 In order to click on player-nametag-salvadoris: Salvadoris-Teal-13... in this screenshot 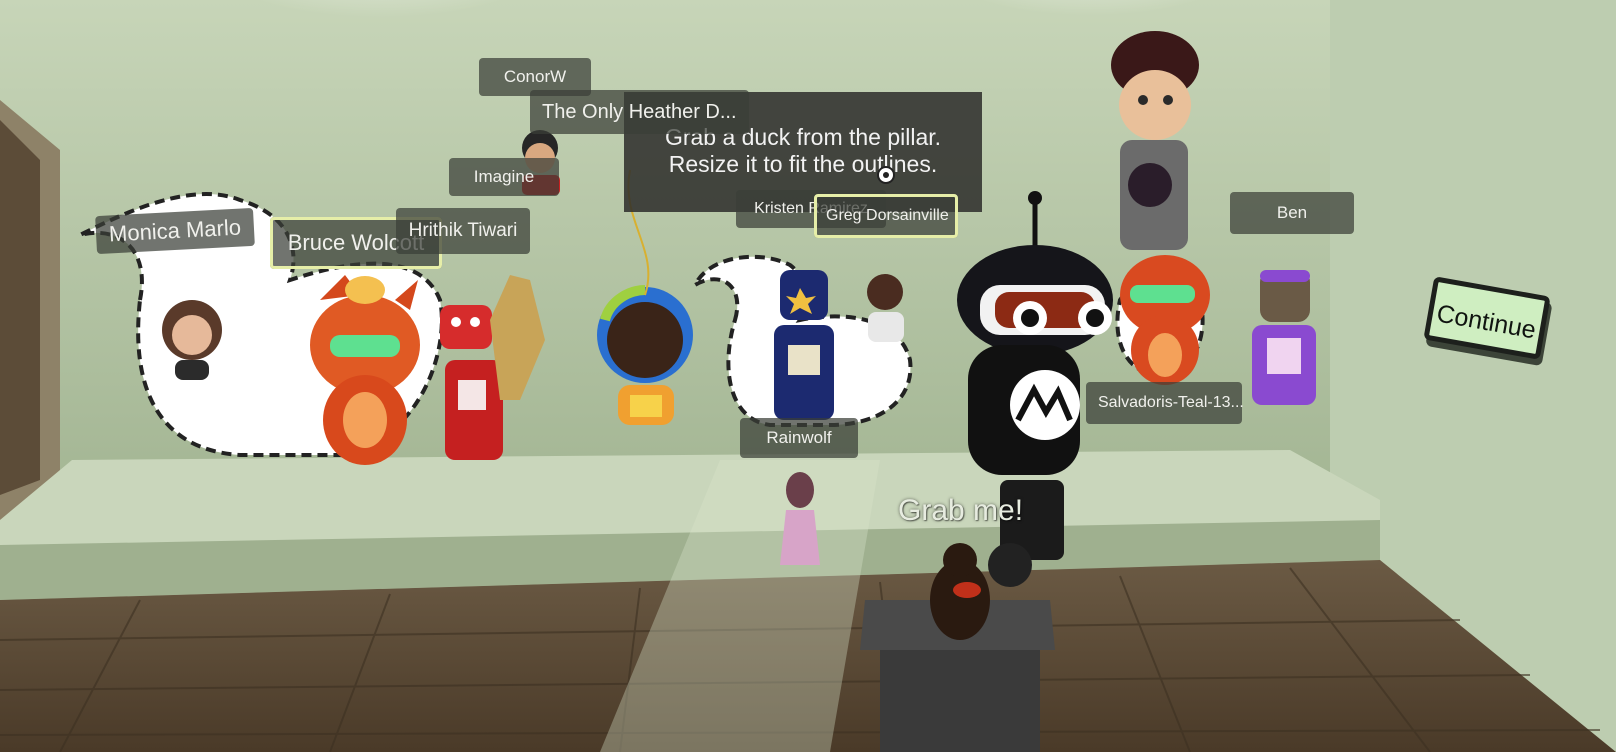, I will do `click(1165, 403)`.